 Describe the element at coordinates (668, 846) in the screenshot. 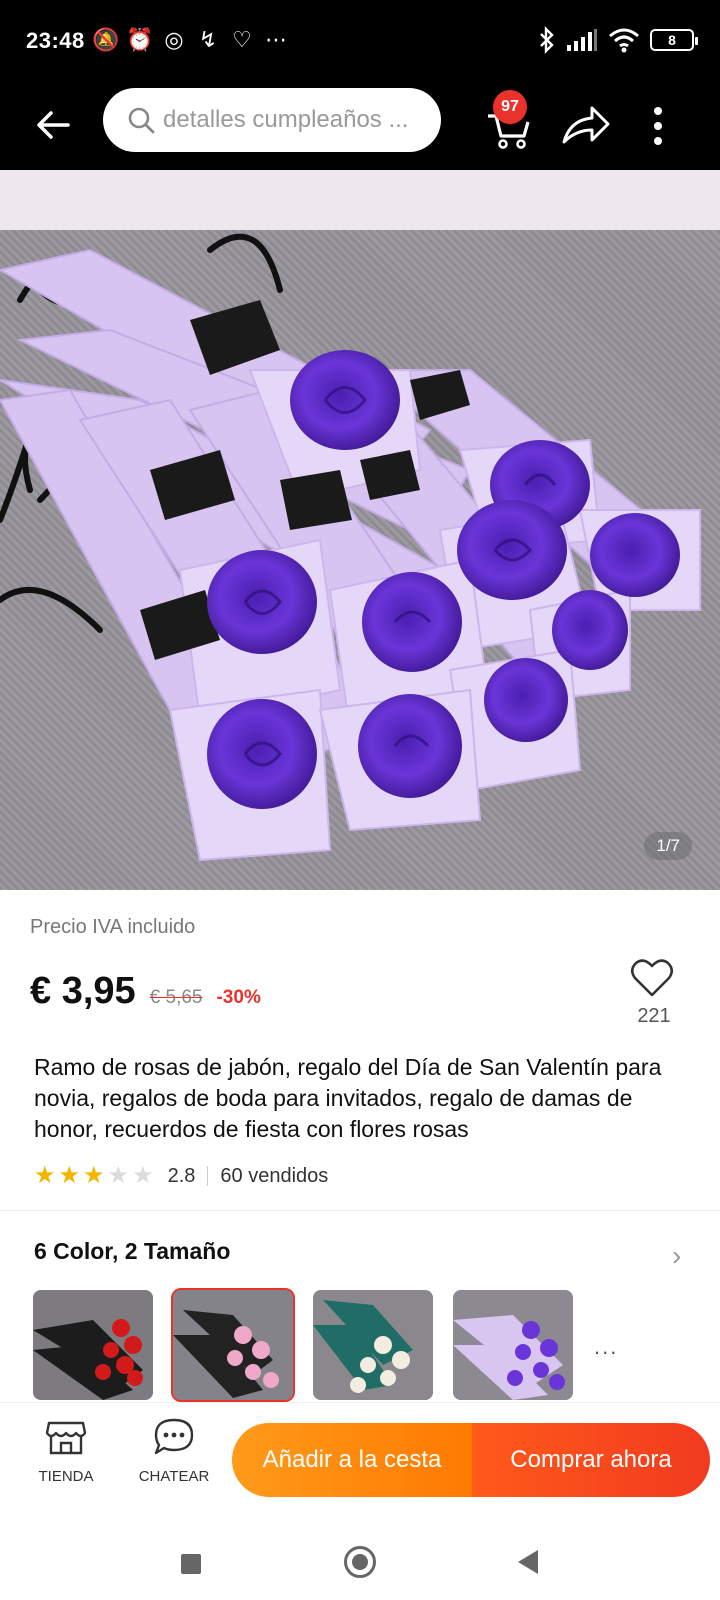

I see `image-counter: 1/7` at that location.